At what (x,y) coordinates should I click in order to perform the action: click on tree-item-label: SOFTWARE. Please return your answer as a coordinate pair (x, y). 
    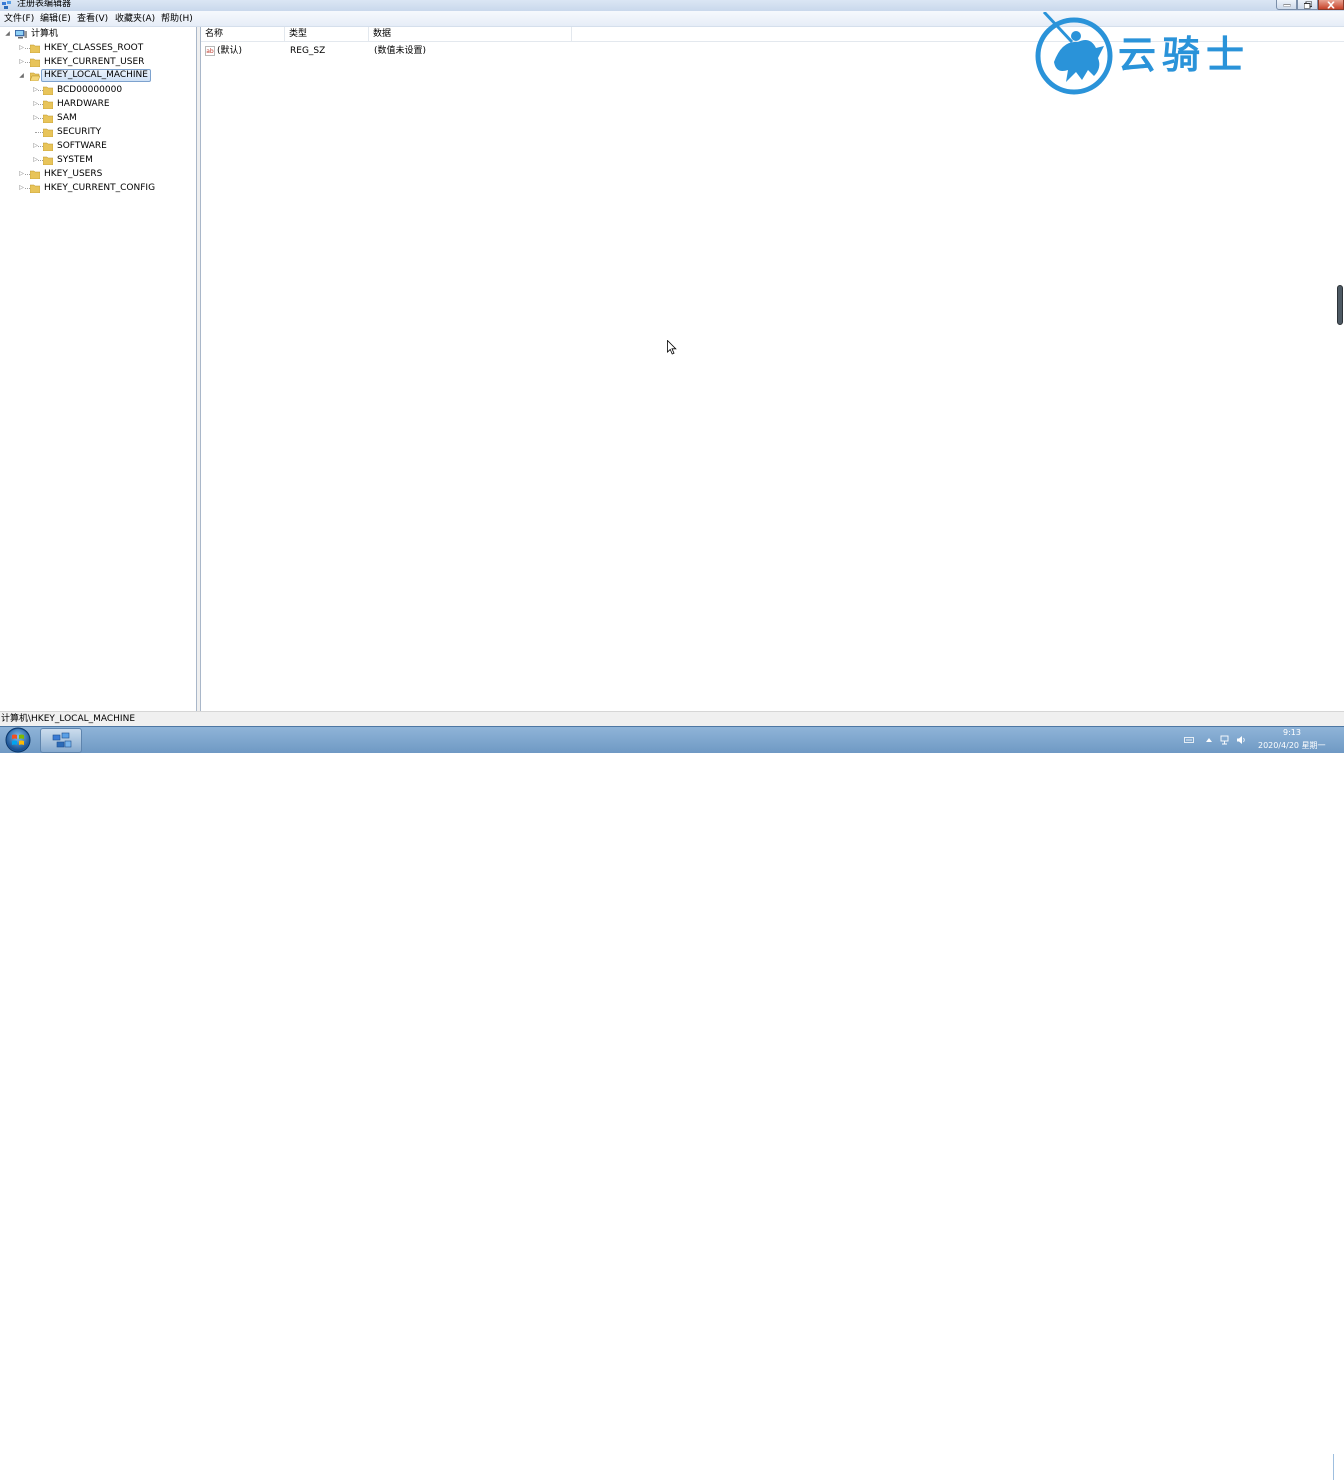
    Looking at the image, I should click on (82, 146).